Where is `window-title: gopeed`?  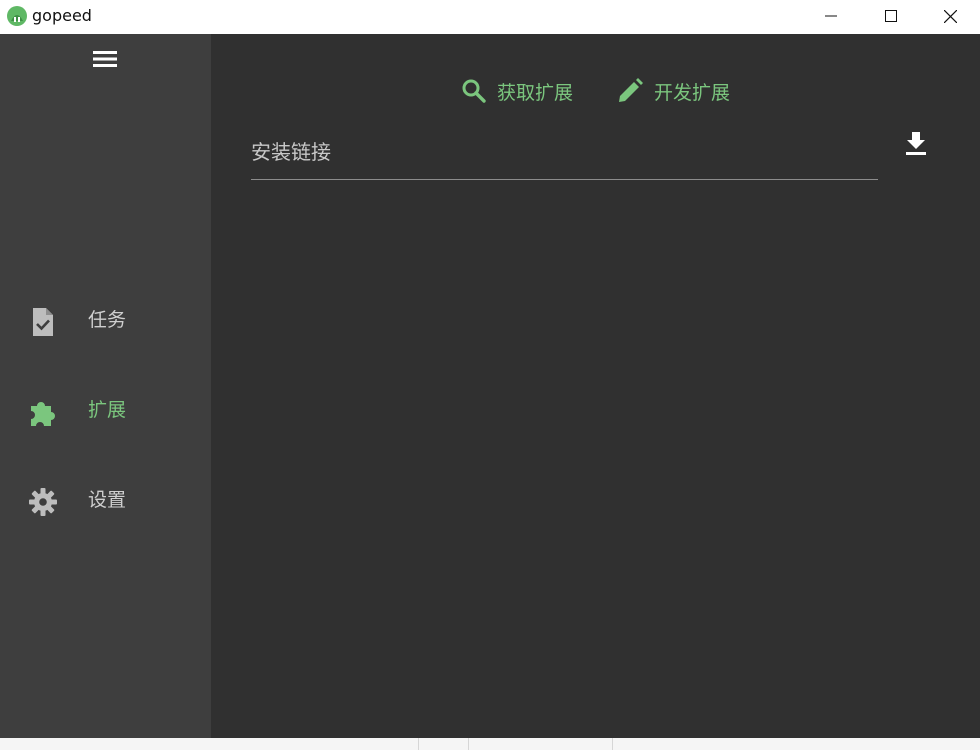 window-title: gopeed is located at coordinates (62, 15).